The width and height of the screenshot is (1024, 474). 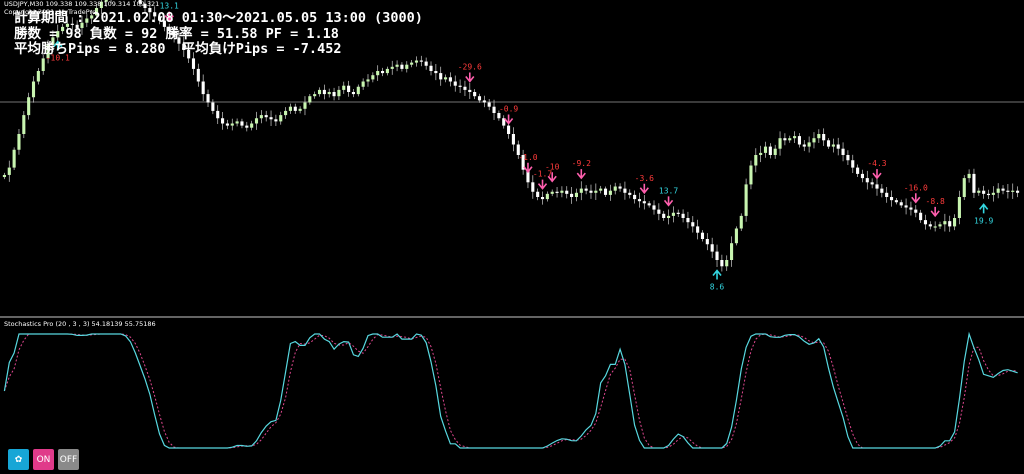 I want to click on sell-signal: -3.6, so click(x=644, y=184).